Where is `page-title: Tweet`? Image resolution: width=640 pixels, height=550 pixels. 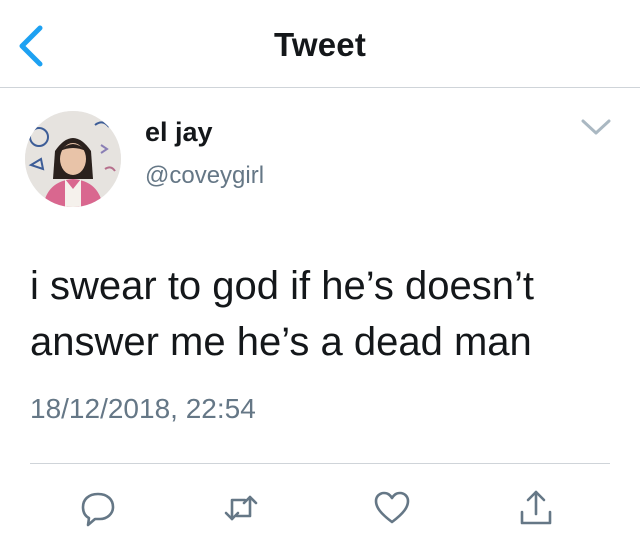
page-title: Tweet is located at coordinates (320, 44).